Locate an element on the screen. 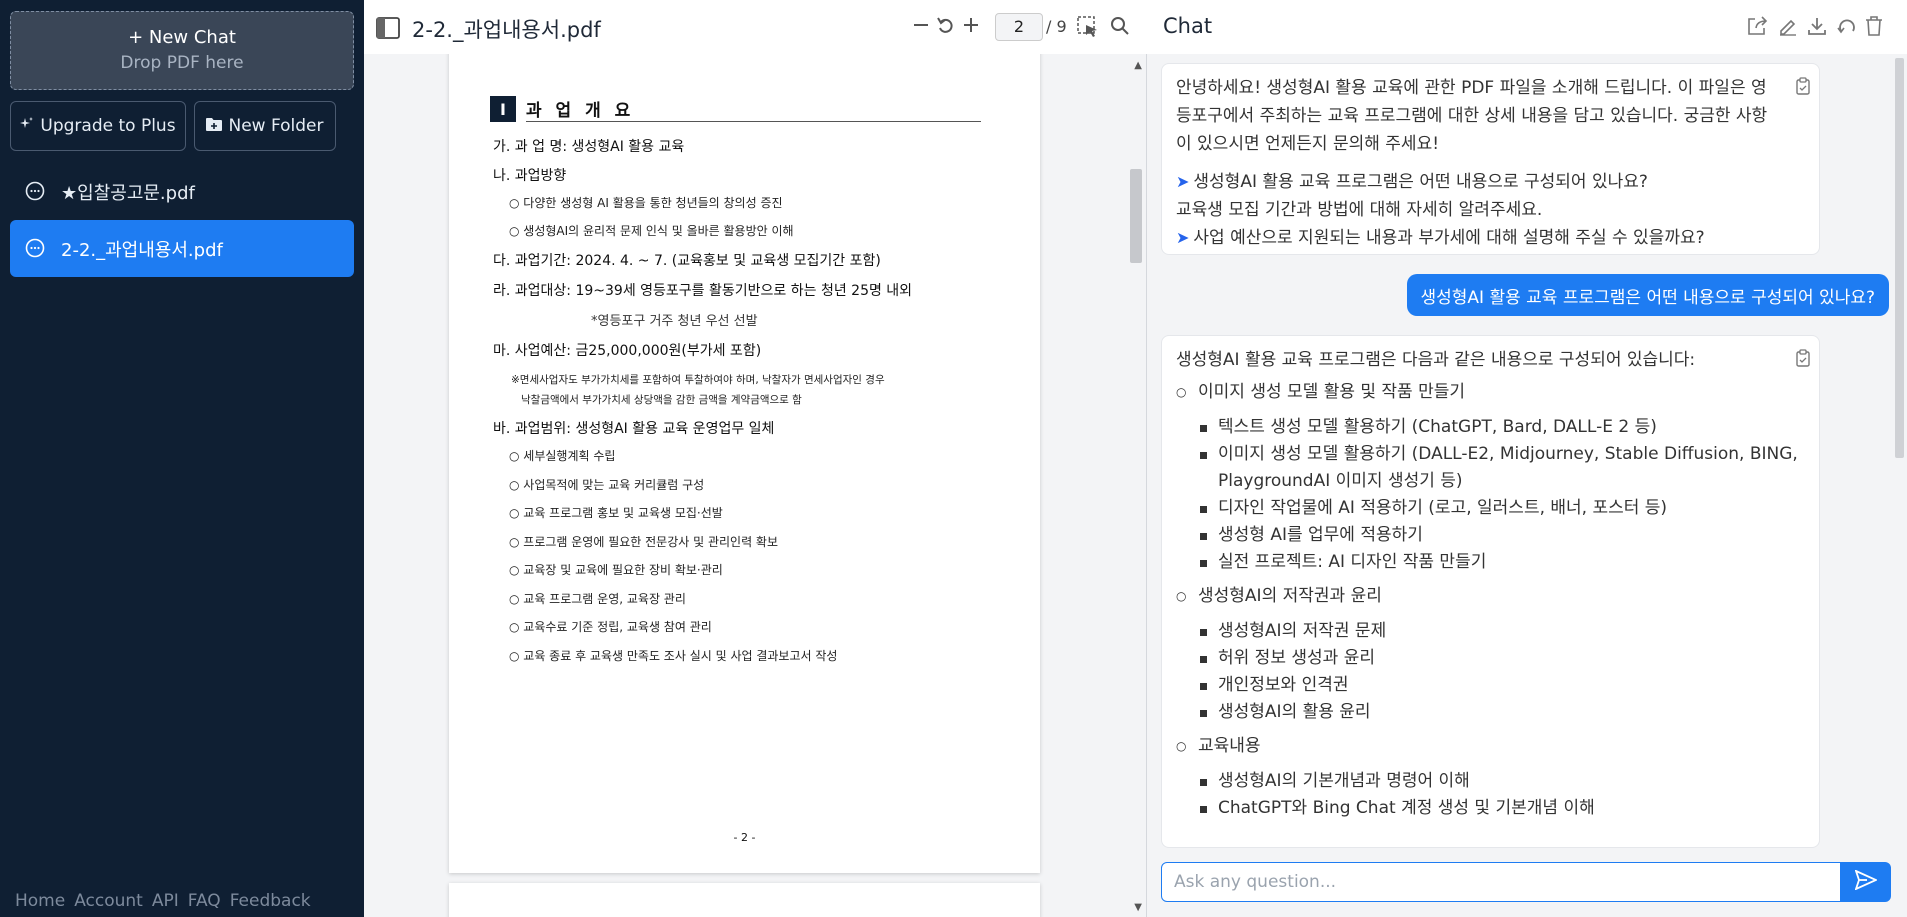  pdf-line: ○ 교육수료 기준 정립, 교육생 참여 관리 is located at coordinates (610, 627).